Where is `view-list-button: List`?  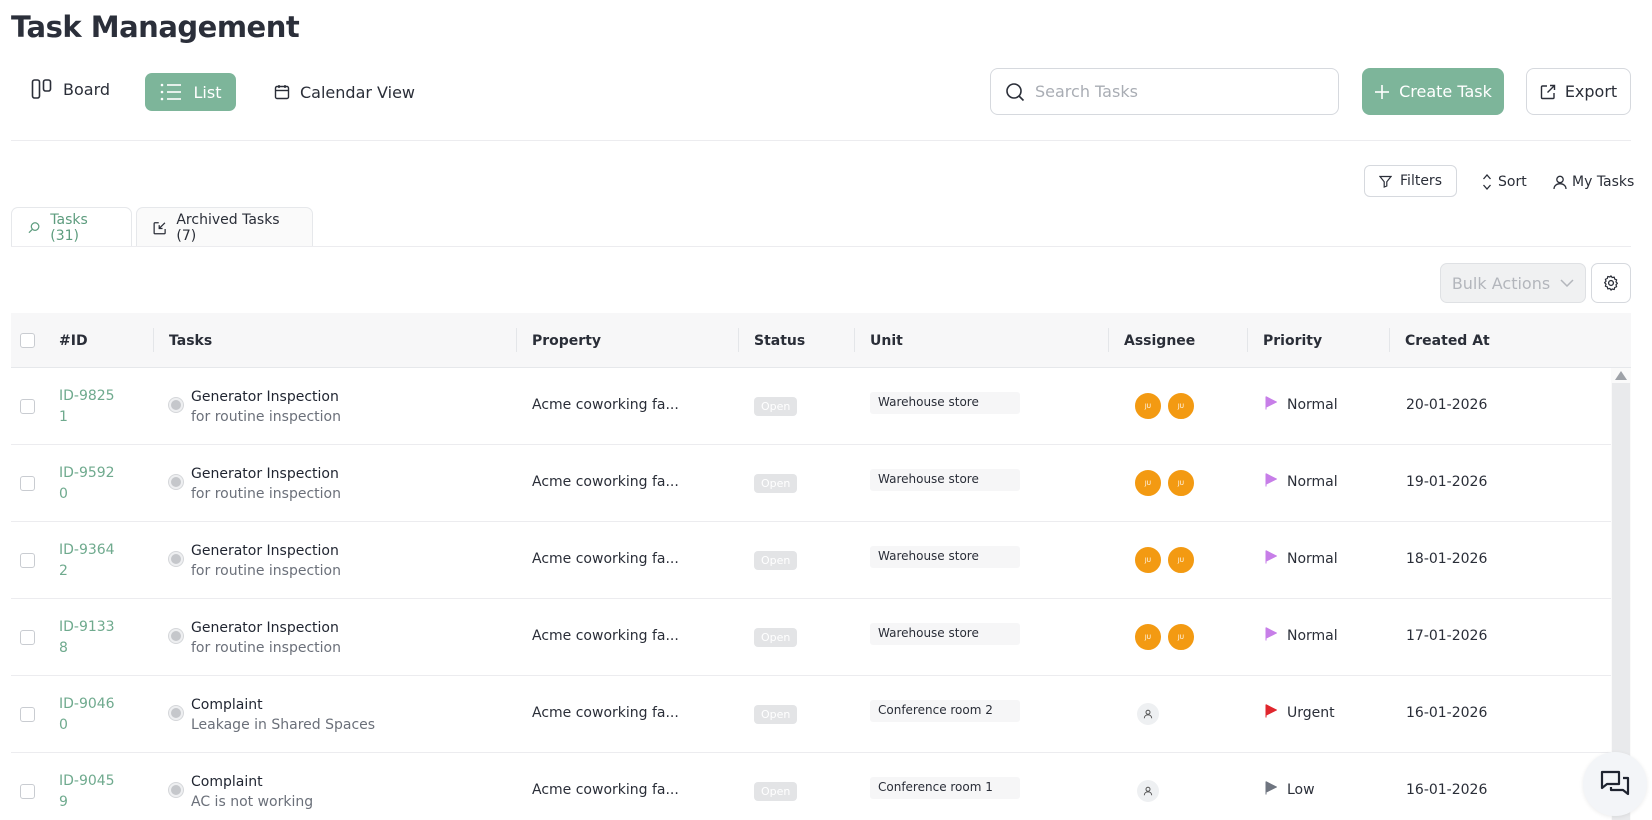 view-list-button: List is located at coordinates (190, 92).